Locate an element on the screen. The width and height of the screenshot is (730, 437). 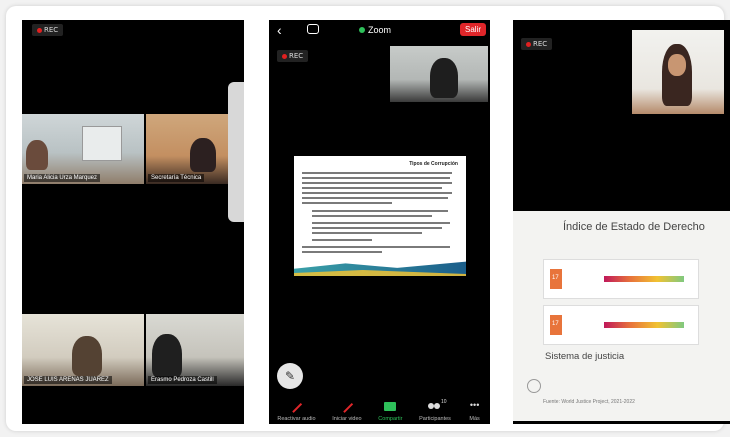
more-icon: ••• is located at coordinates (474, 405).